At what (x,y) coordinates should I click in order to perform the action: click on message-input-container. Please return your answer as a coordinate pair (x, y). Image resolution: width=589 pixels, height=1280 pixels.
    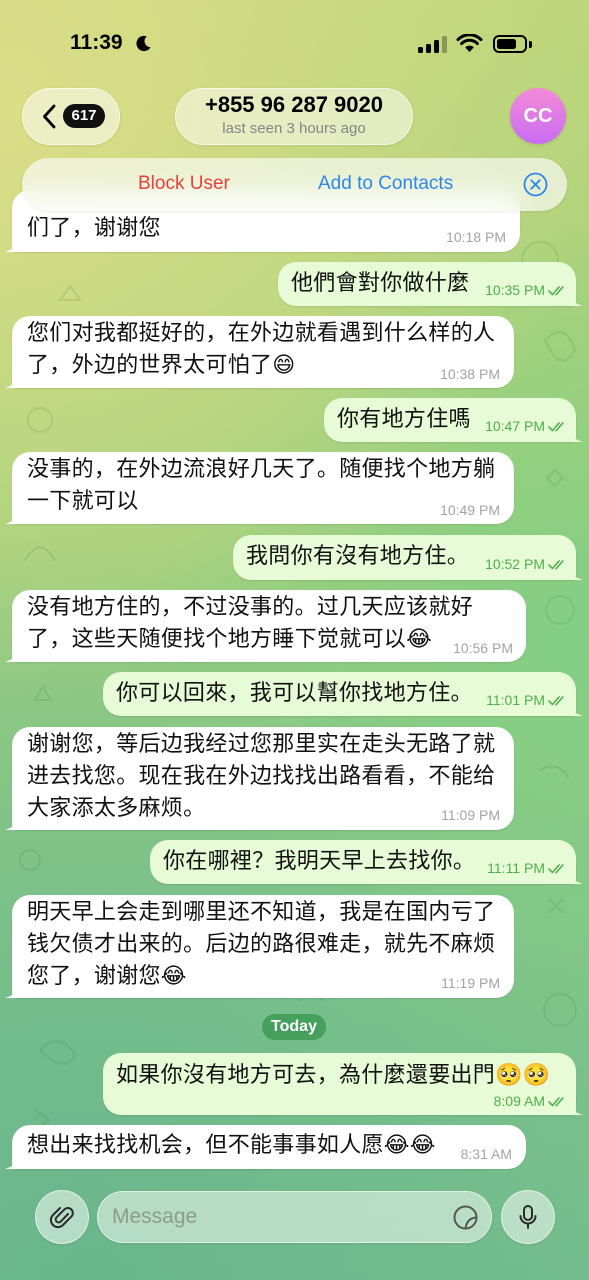
    Looking at the image, I should click on (294, 1217).